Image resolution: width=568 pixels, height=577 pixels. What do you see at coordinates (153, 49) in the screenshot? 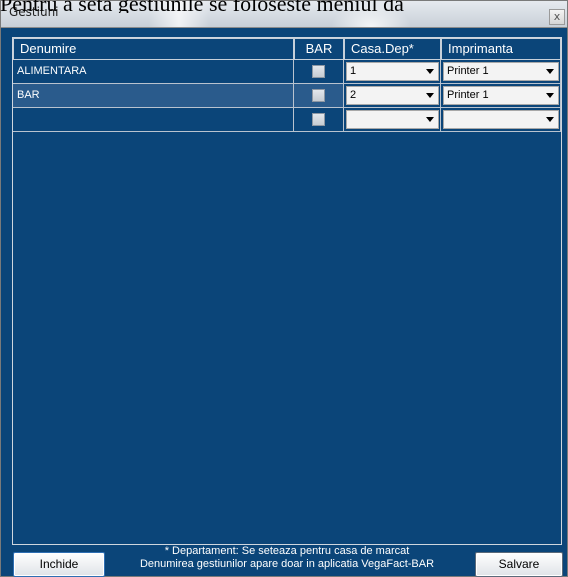
I see `column-header-denumire: Denumire` at bounding box center [153, 49].